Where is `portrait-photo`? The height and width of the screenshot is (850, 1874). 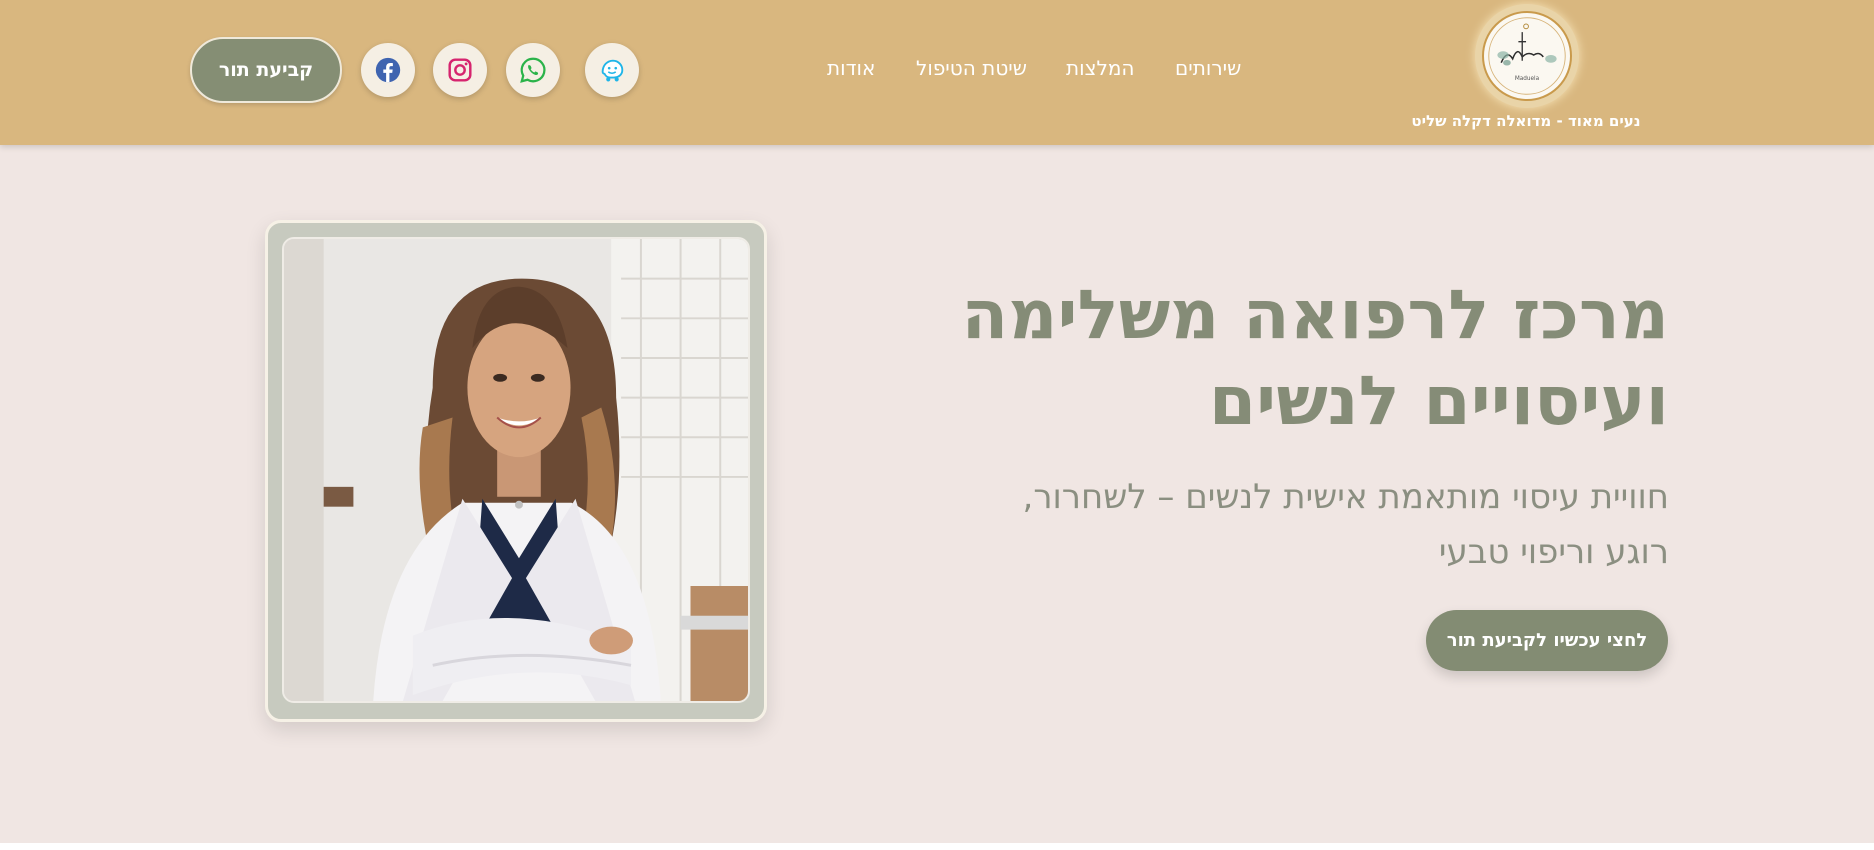
portrait-photo is located at coordinates (516, 470).